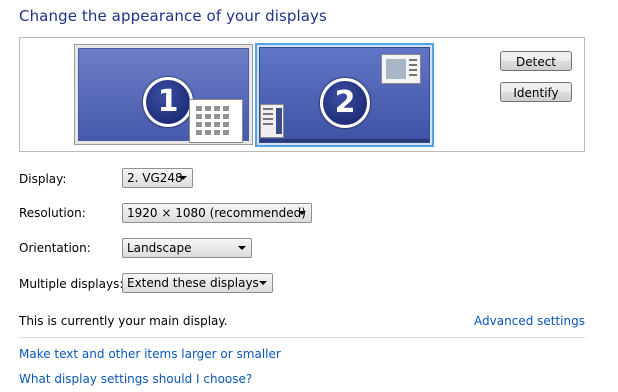 This screenshot has height=392, width=618. I want to click on orientation-select-value: Landscape, so click(159, 248).